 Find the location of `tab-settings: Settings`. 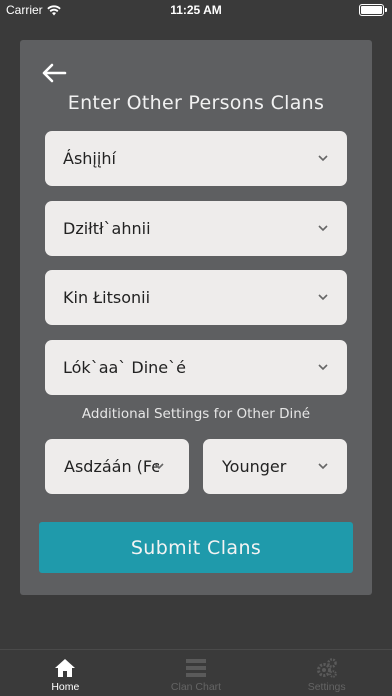

tab-settings: Settings is located at coordinates (326, 673).